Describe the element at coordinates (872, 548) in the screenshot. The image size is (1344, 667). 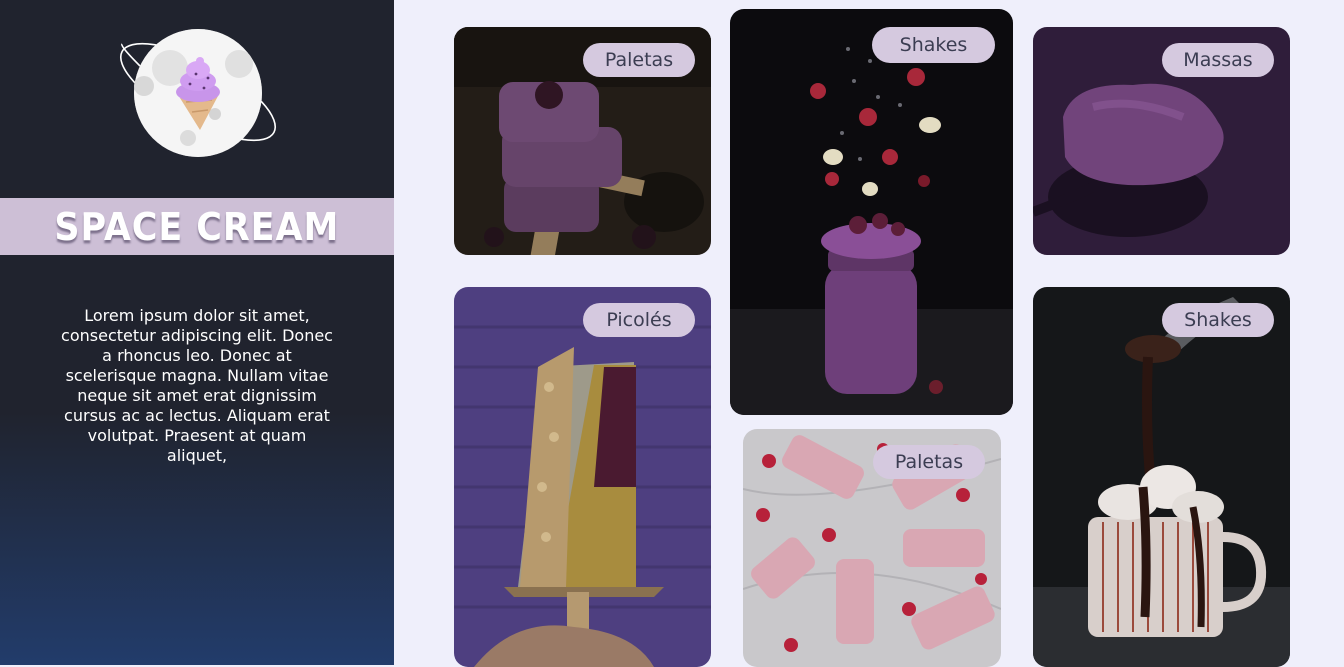
I see `product-card-paletas-2: Paletas` at that location.